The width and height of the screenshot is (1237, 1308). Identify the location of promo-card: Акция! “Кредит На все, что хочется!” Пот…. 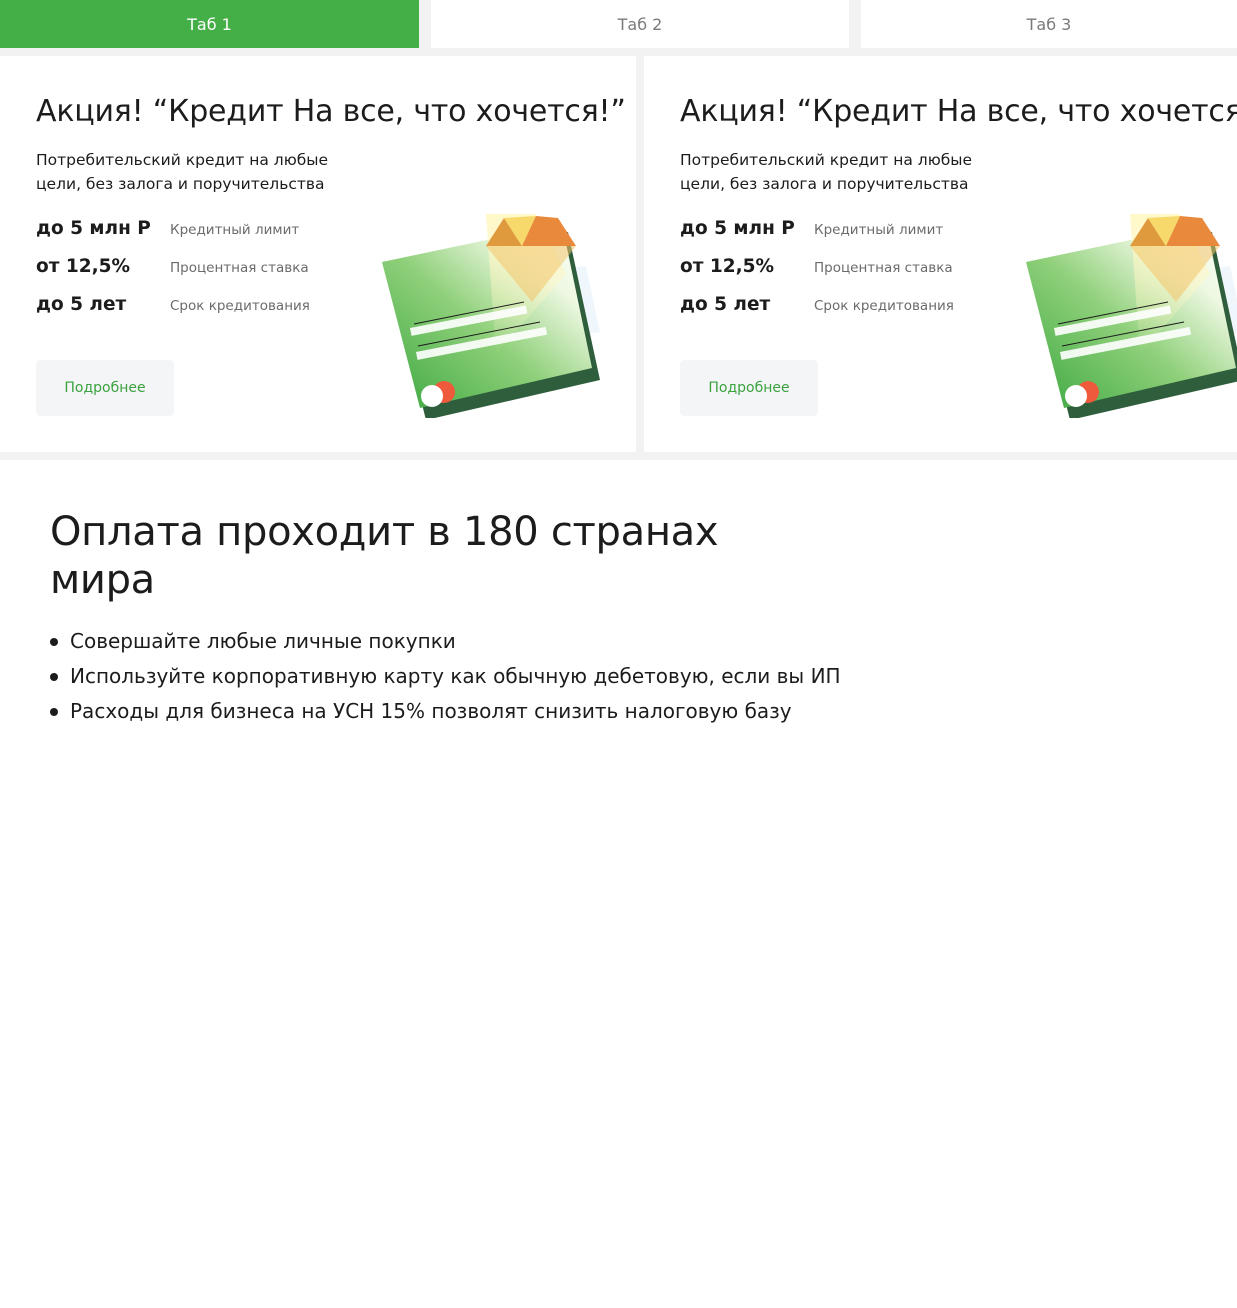
(940, 254).